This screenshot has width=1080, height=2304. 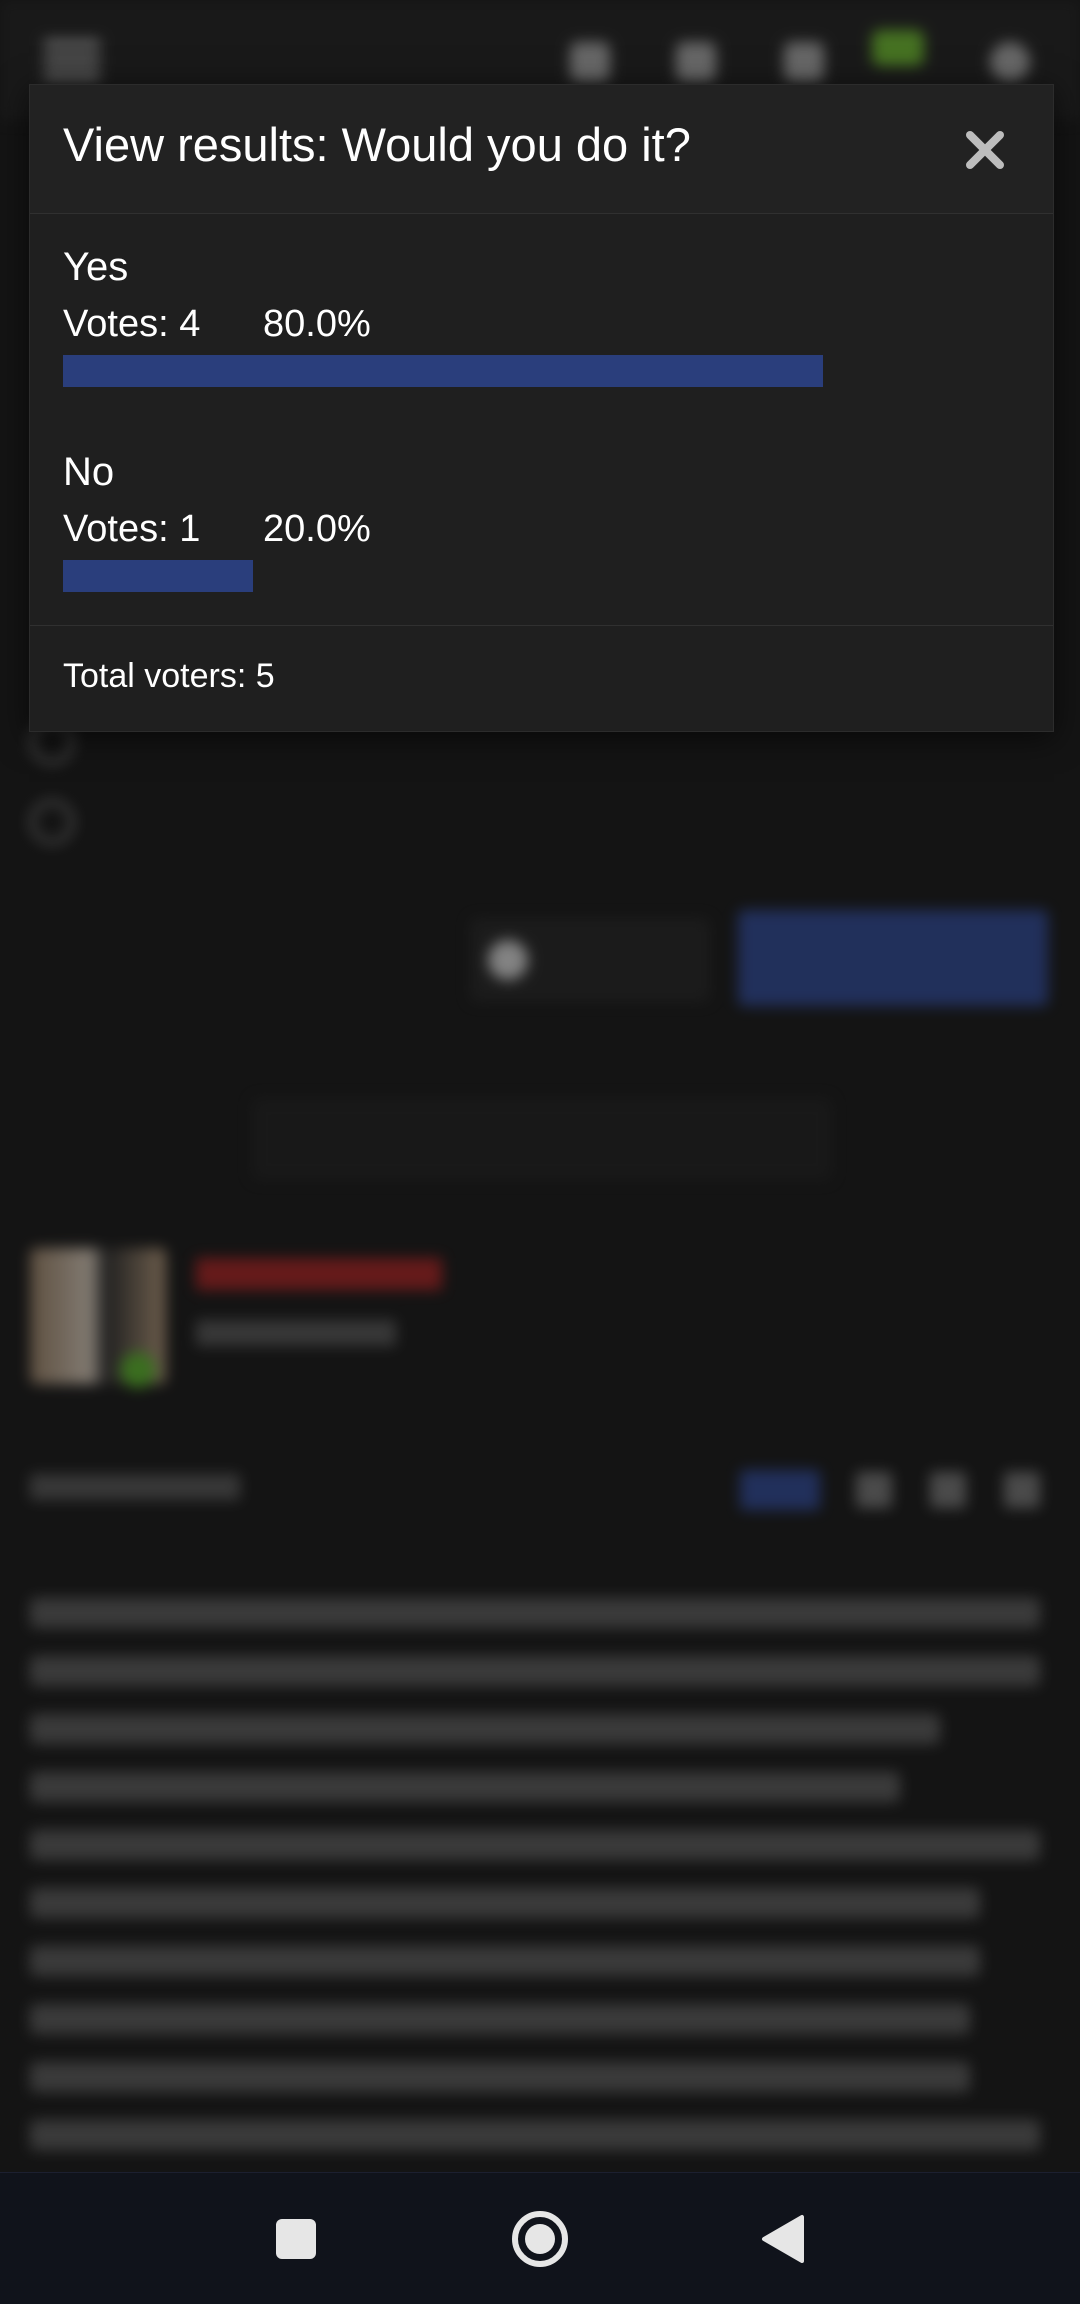 What do you see at coordinates (132, 529) in the screenshot?
I see `option-votes: Votes: 1` at bounding box center [132, 529].